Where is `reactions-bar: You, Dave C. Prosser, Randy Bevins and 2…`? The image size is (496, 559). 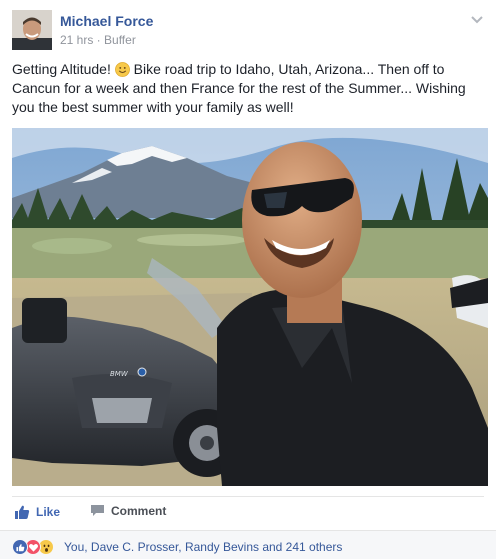 reactions-bar: You, Dave C. Prosser, Randy Bevins and 2… is located at coordinates (248, 544).